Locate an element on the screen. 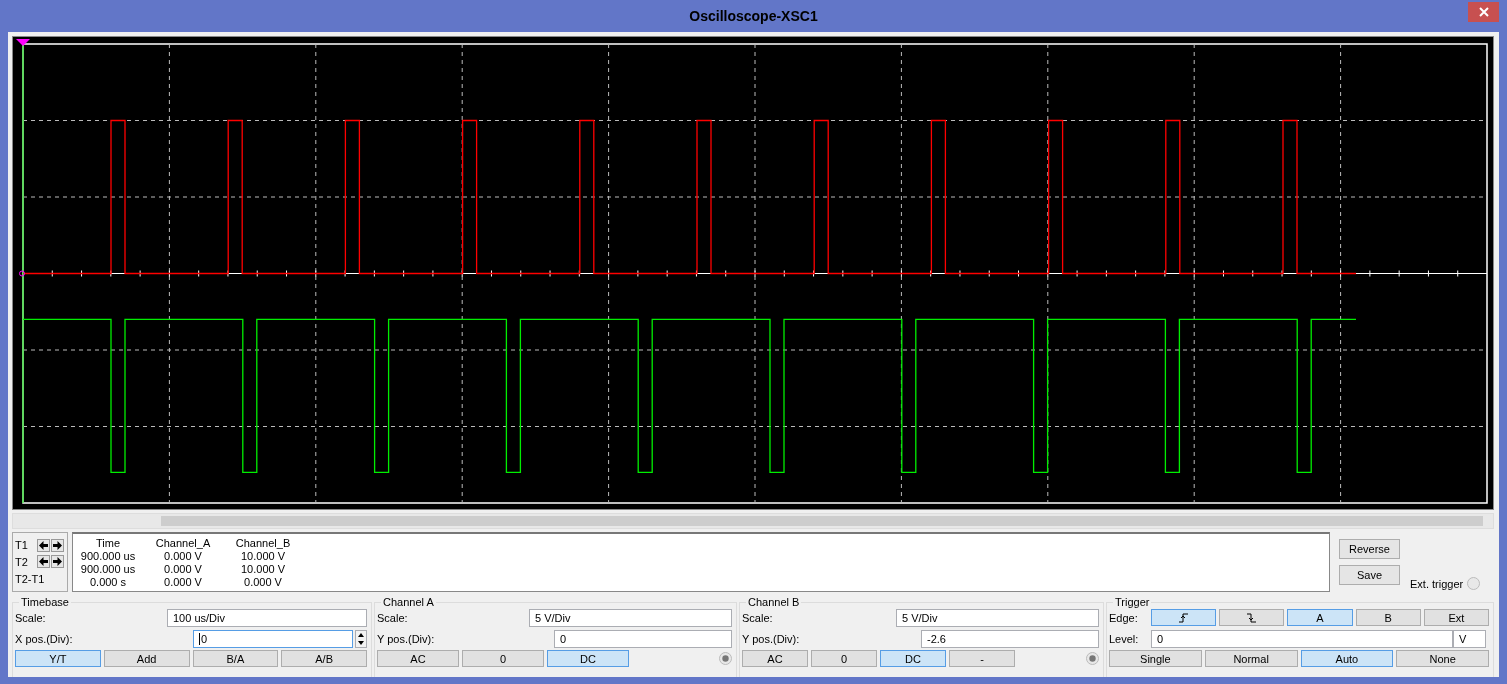  source-button: A is located at coordinates (1320, 617).